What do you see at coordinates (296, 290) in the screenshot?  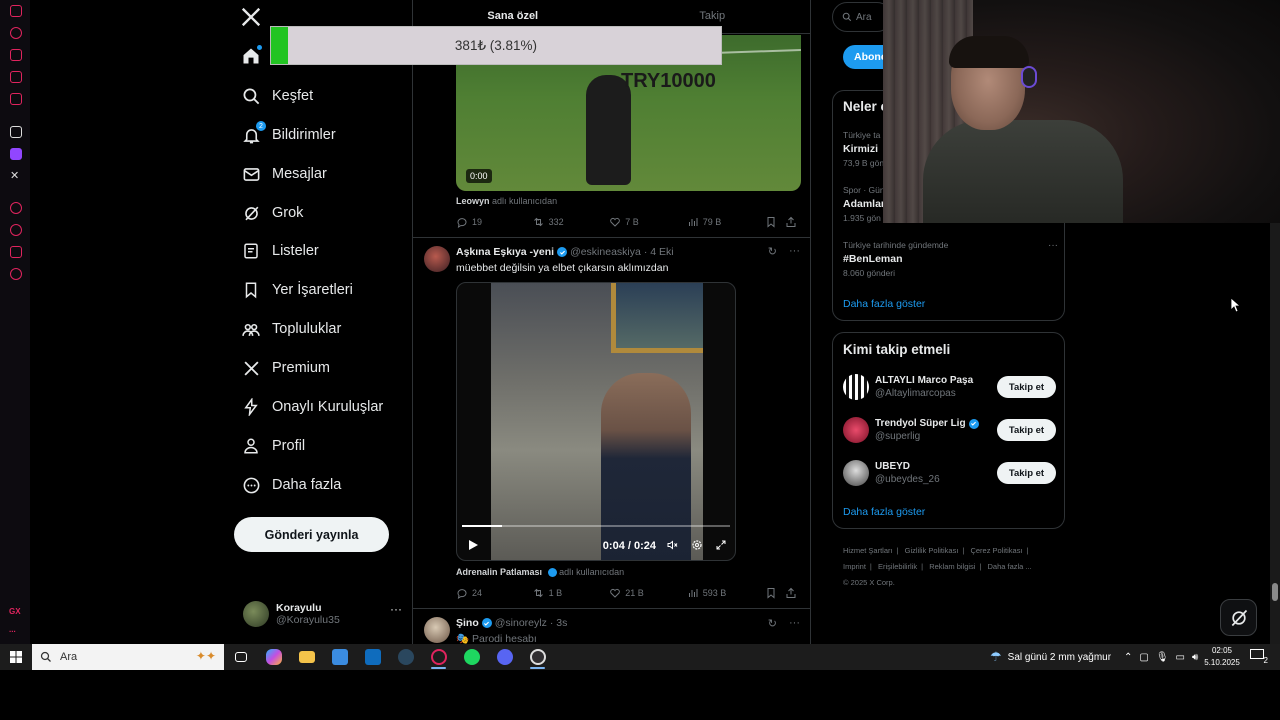 I see `nav-bookmarks: Yer İşaretleri` at bounding box center [296, 290].